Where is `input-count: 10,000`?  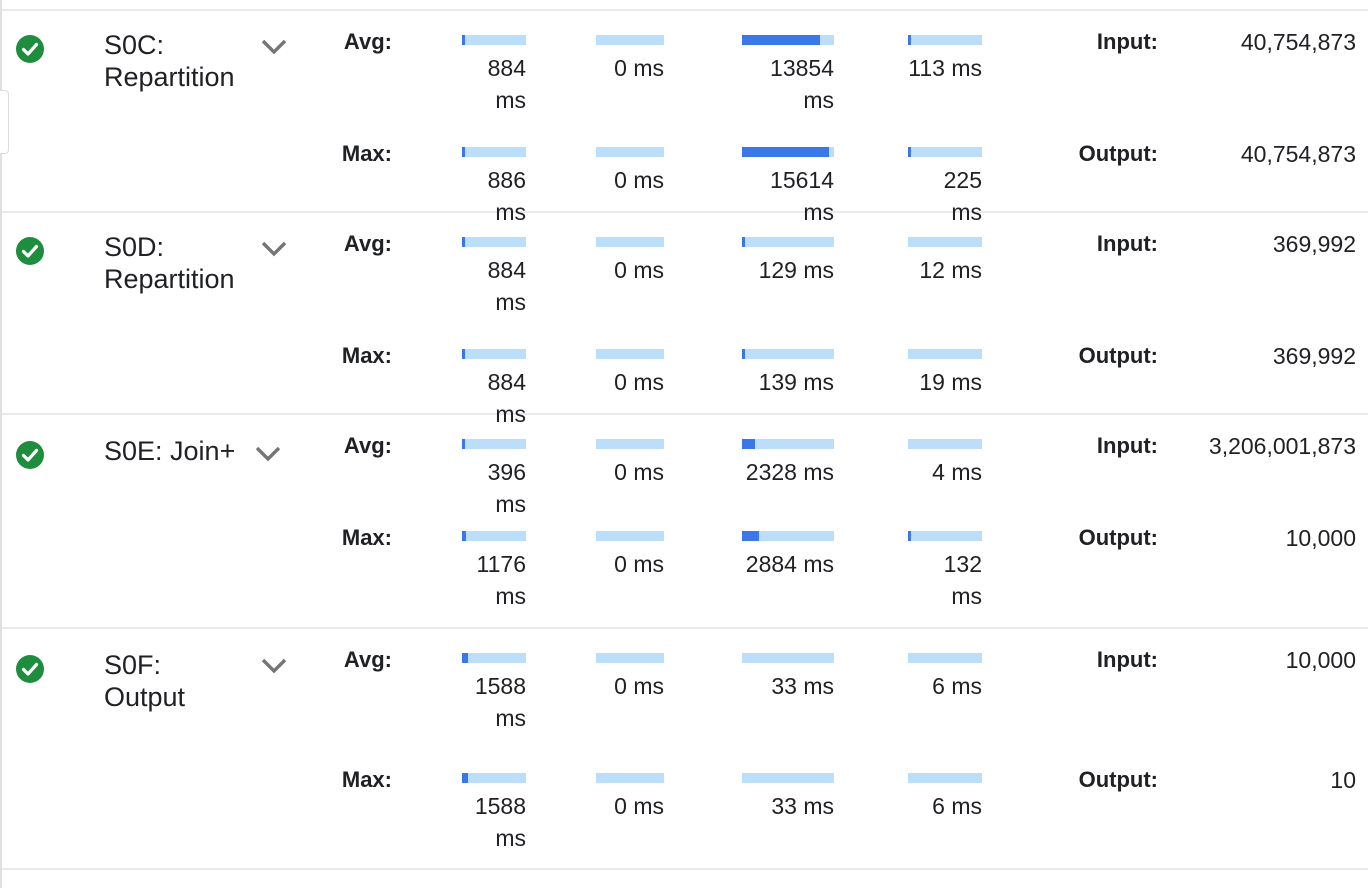 input-count: 10,000 is located at coordinates (1320, 660).